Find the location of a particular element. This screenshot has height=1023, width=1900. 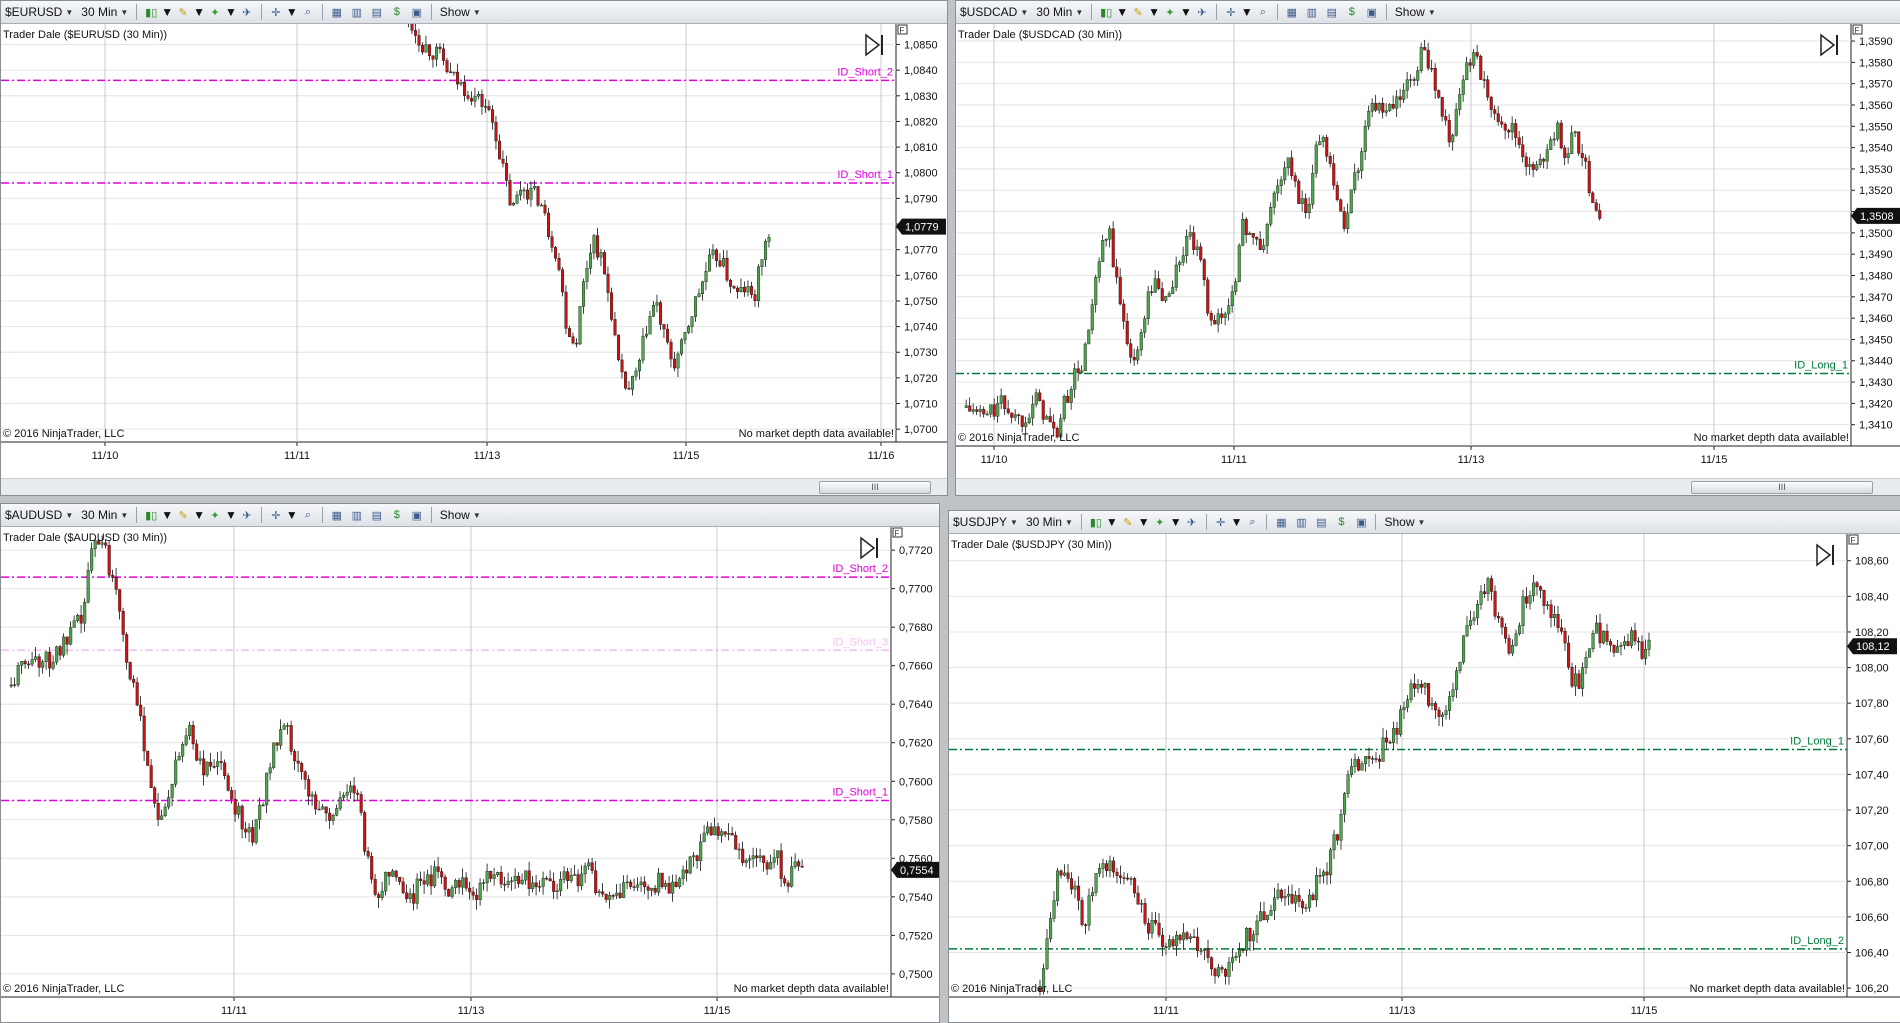

instrument-selector: $AUDUSD ▼ is located at coordinates (39, 515).